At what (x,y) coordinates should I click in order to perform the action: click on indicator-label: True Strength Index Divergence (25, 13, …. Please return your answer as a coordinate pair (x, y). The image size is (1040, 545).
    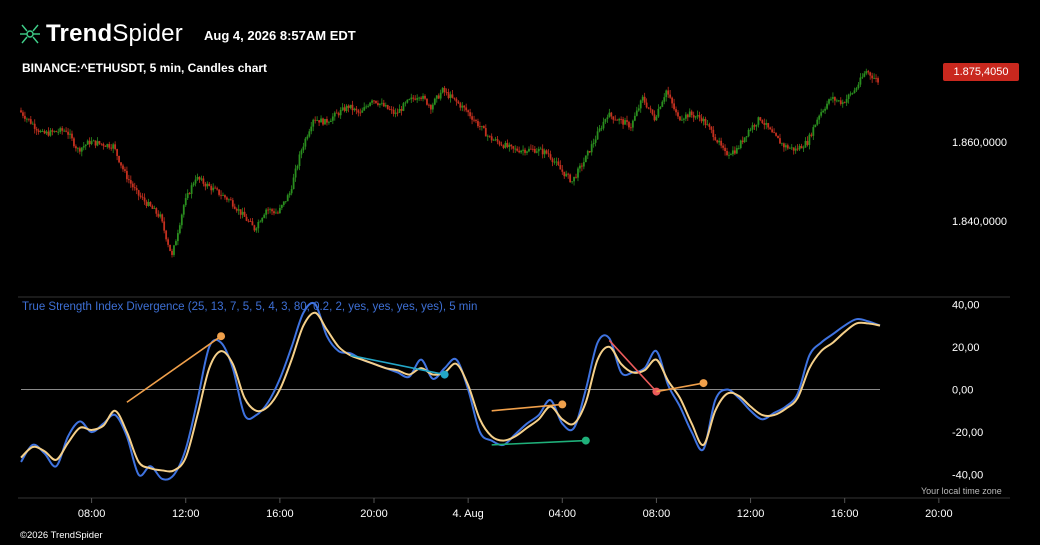
    Looking at the image, I should click on (249, 307).